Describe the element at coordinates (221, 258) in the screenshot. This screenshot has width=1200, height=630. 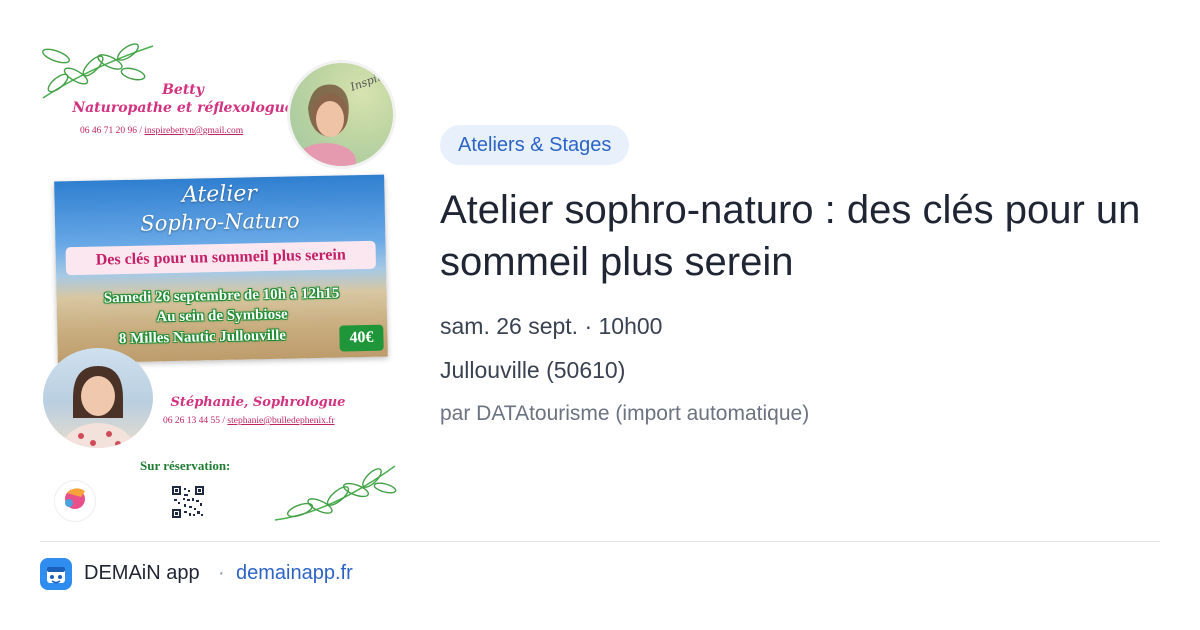
I see `poster-banner: Des clés pour un sommeil plus serein` at that location.